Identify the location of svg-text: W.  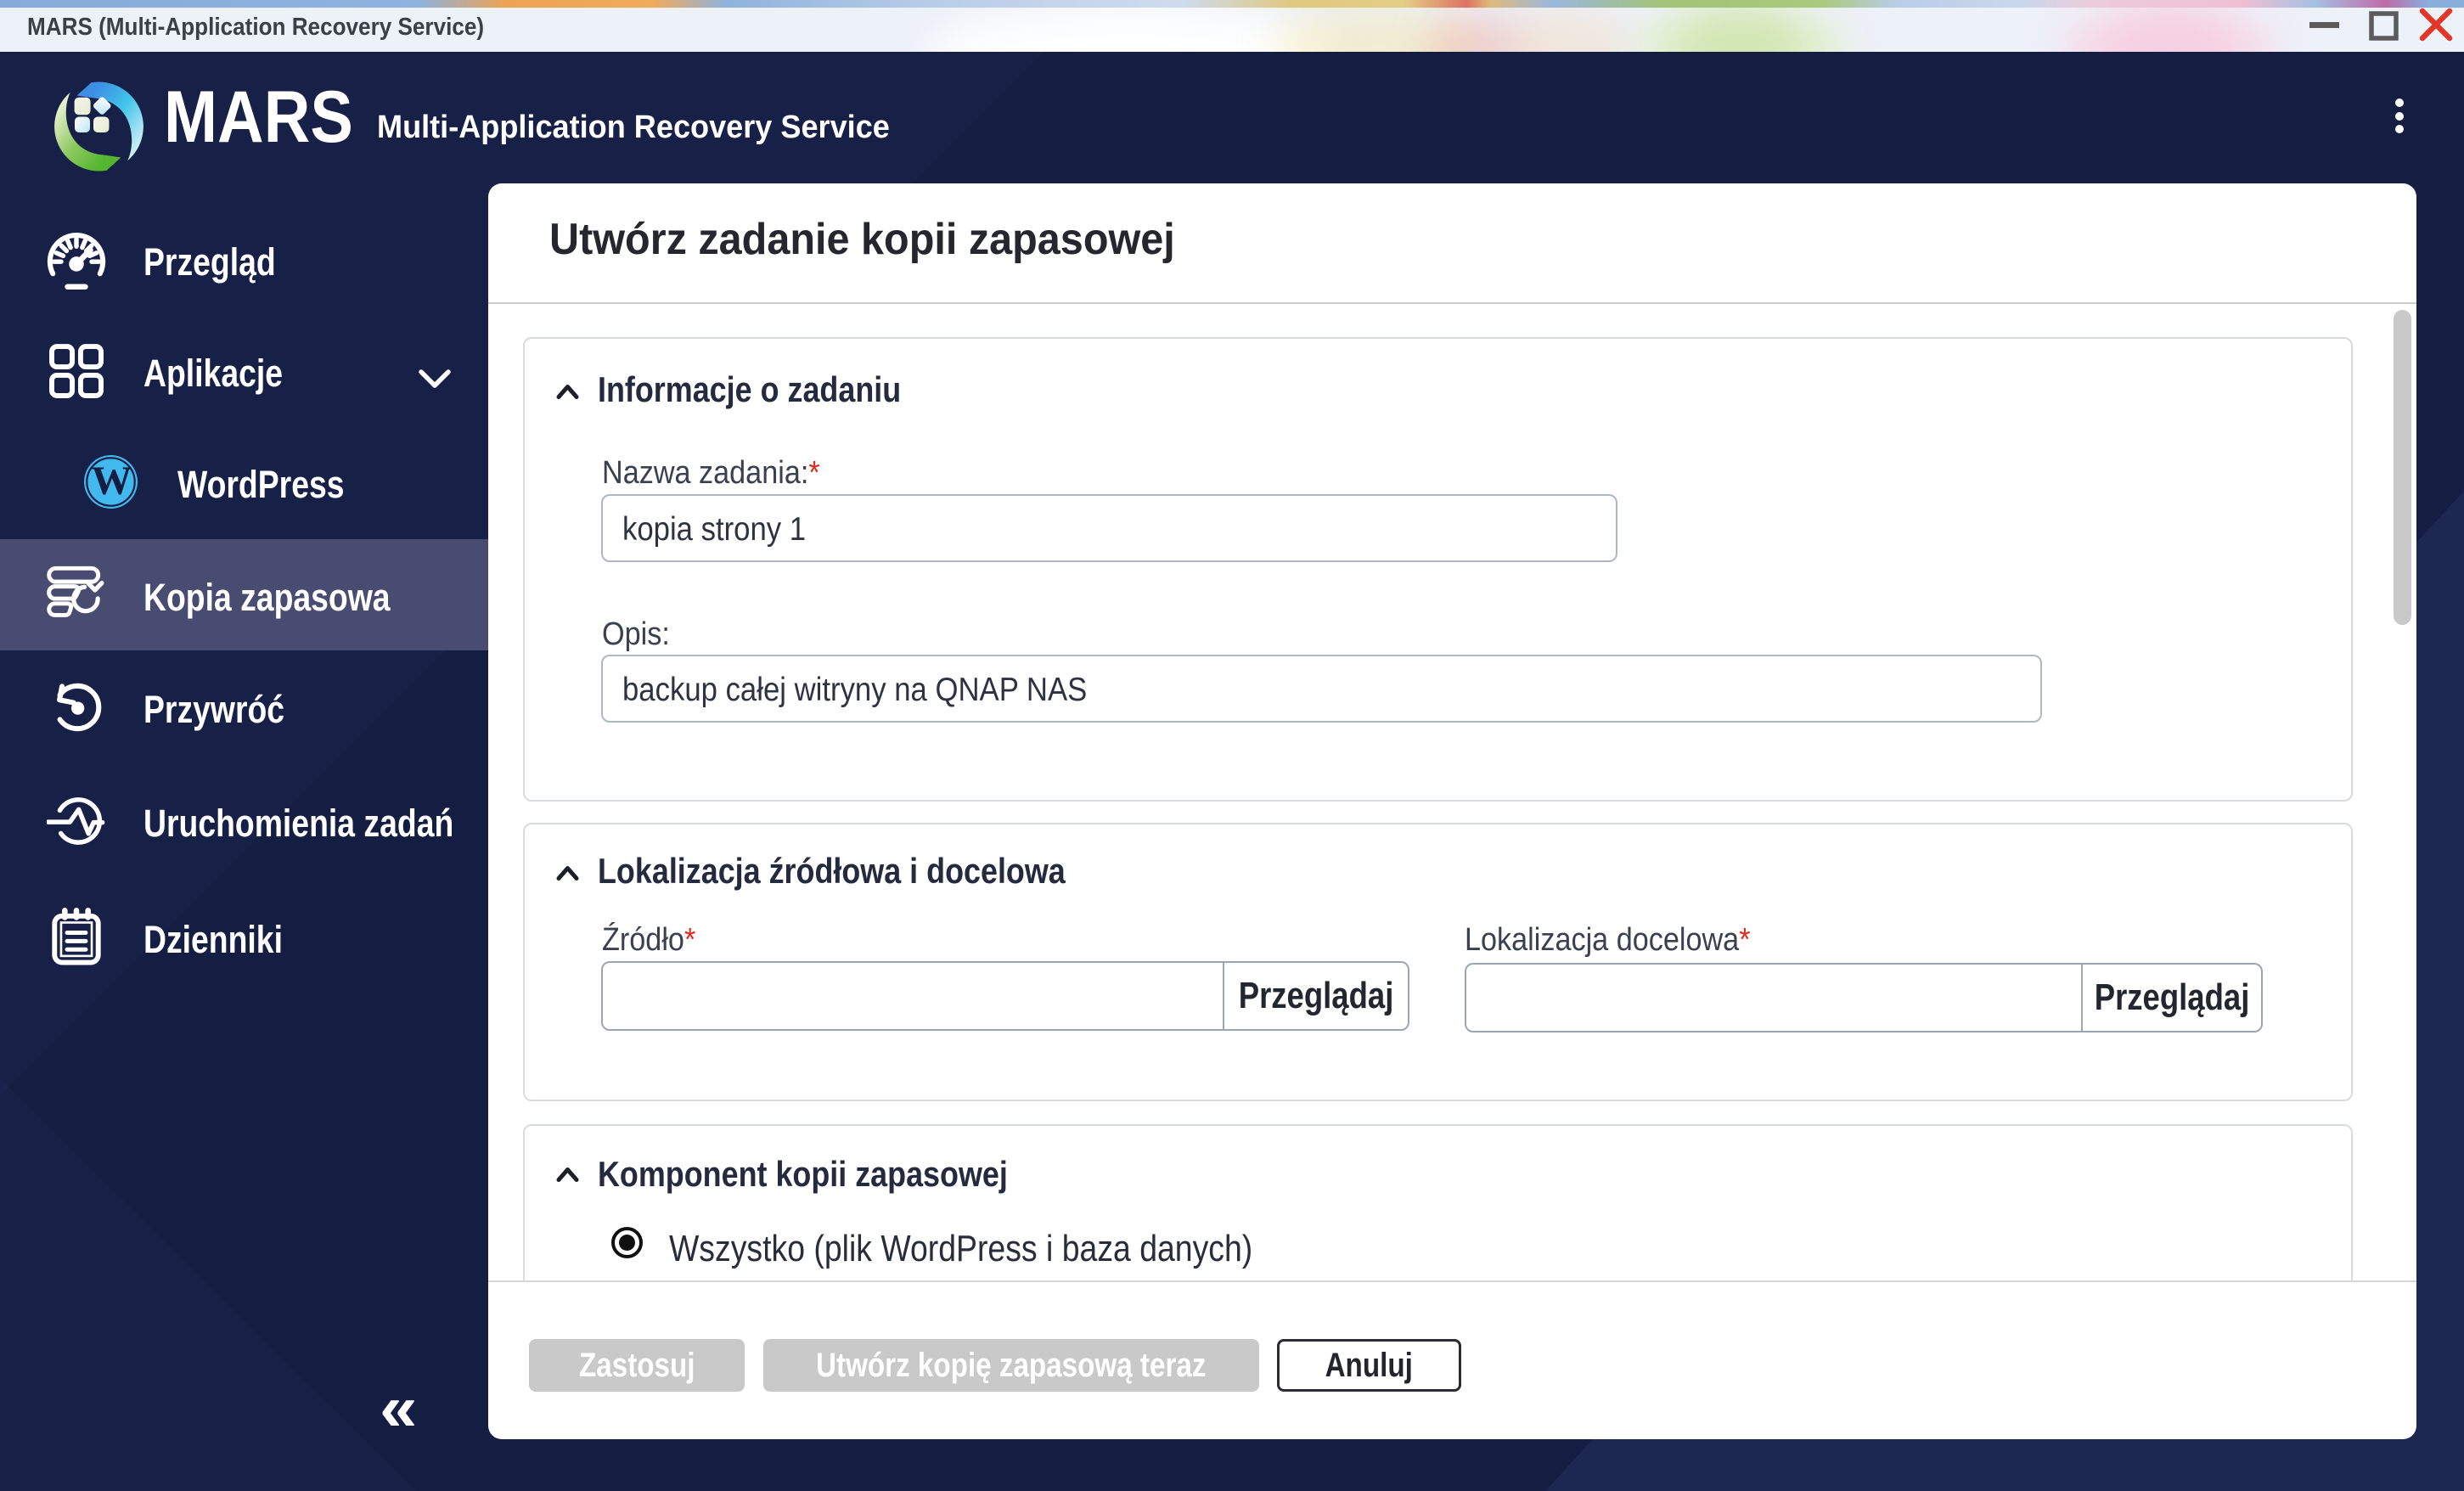
(112, 481).